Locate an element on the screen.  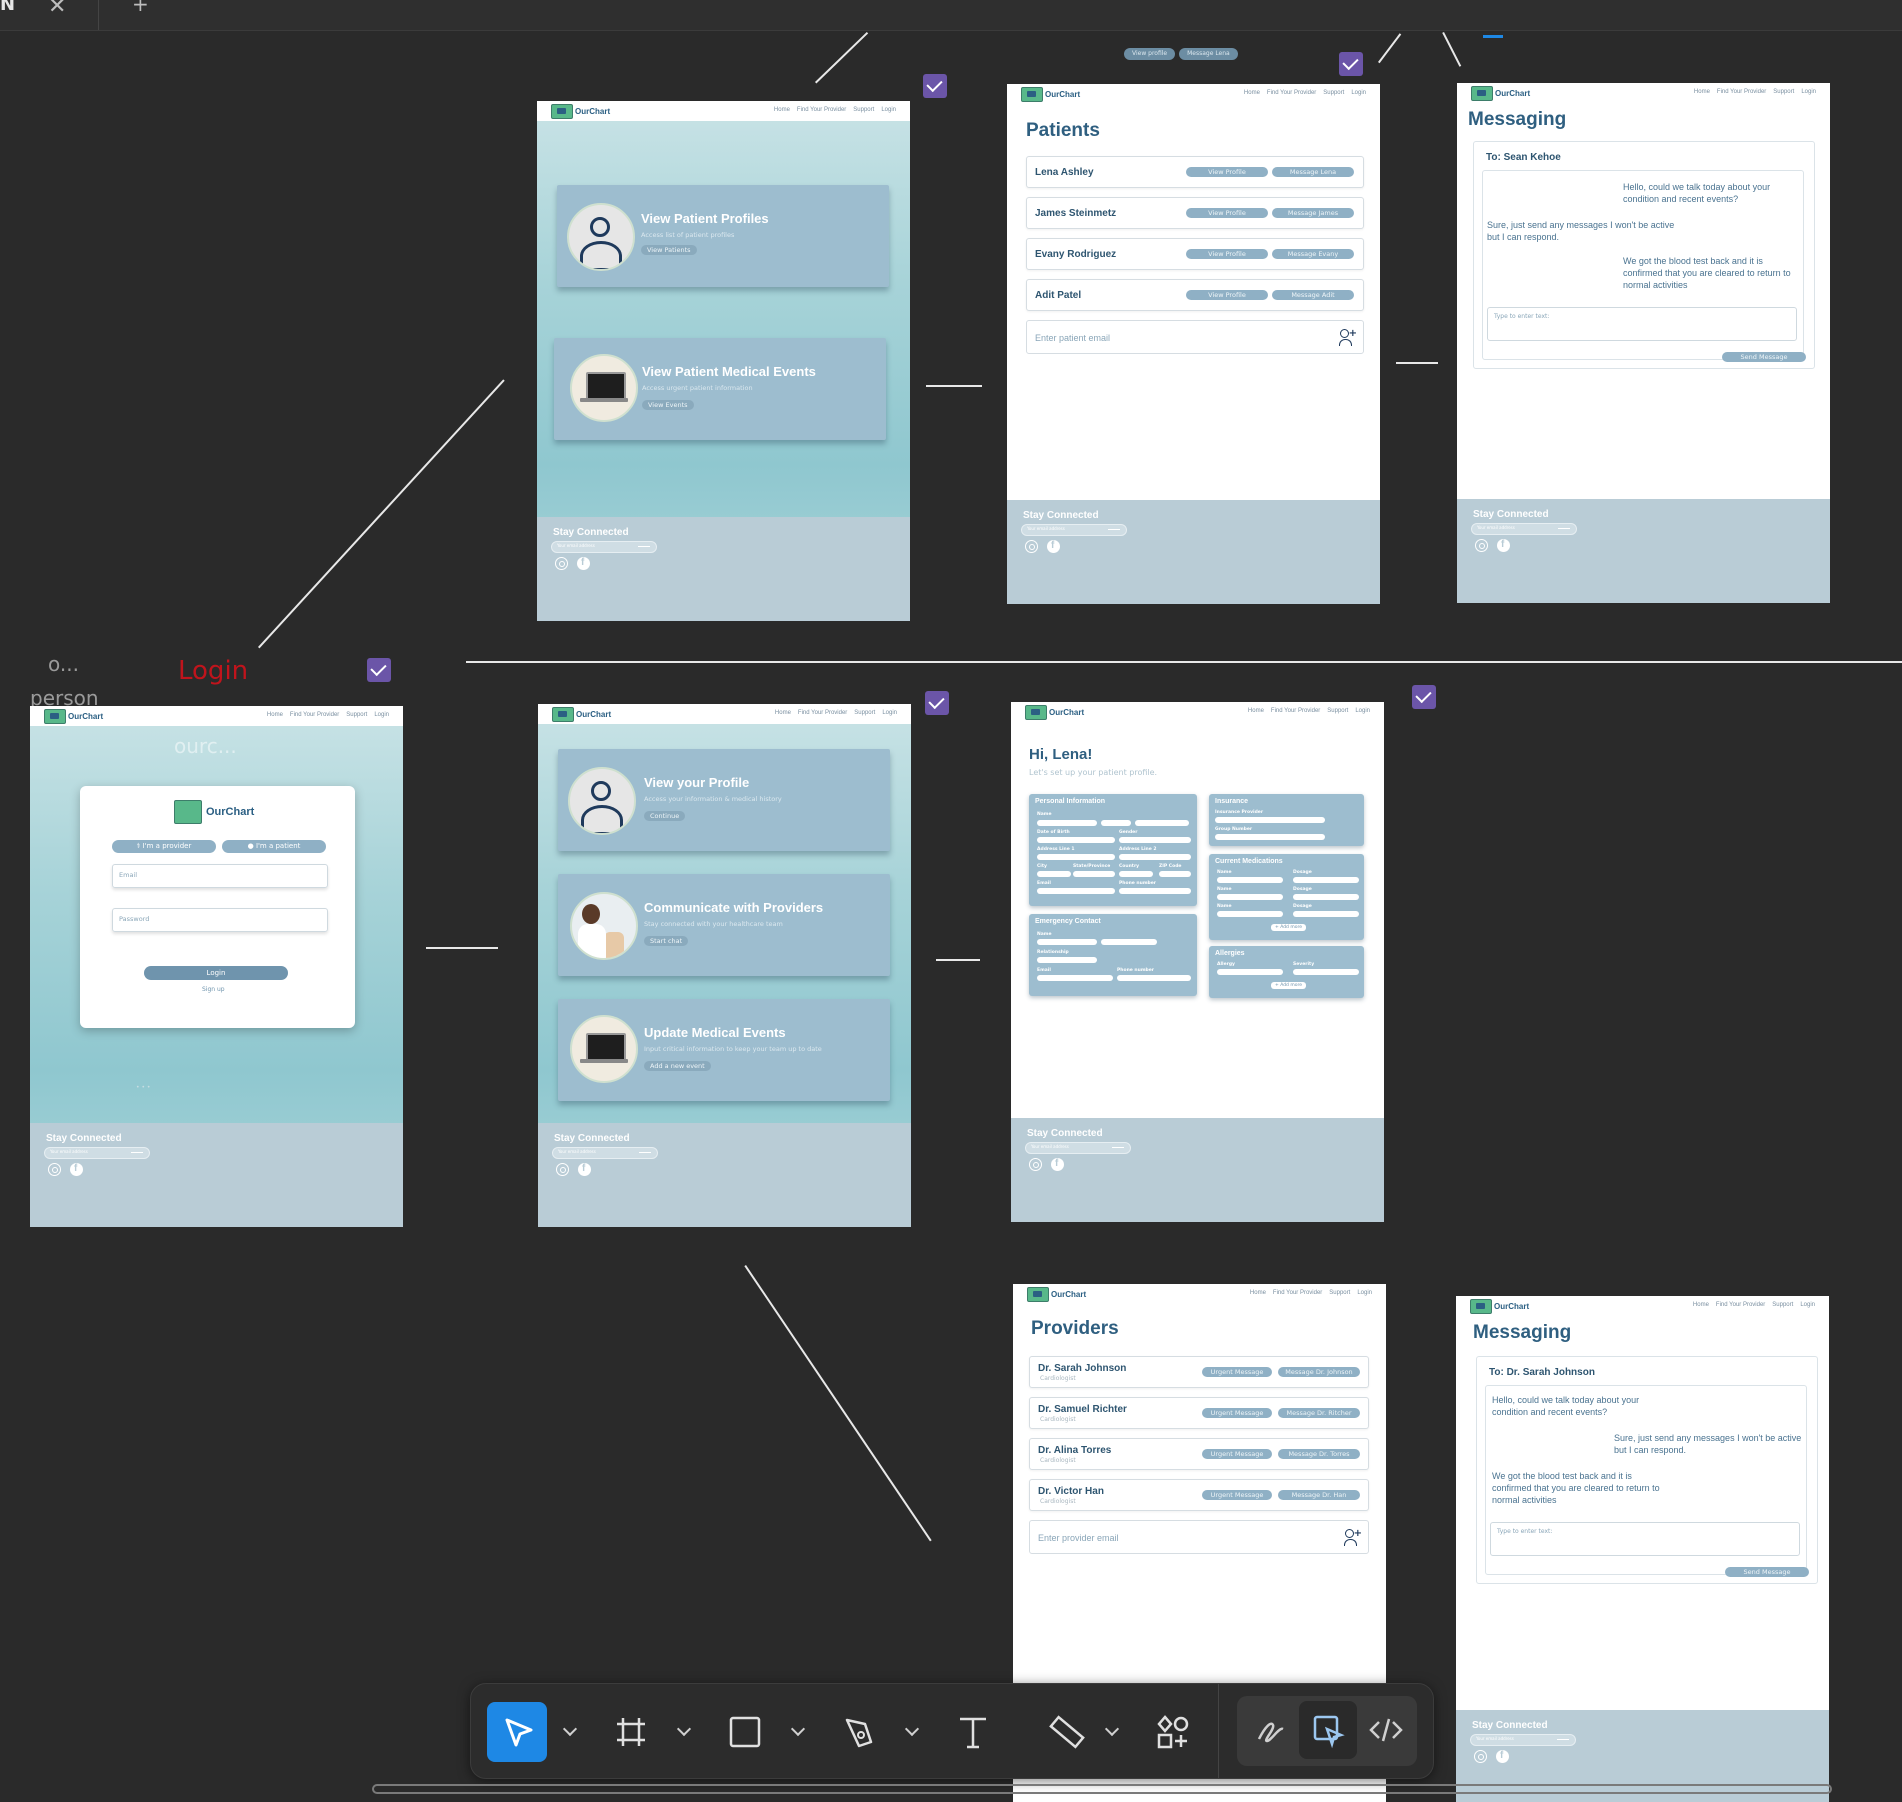
close-icon: ✕ is located at coordinates (57, 9).